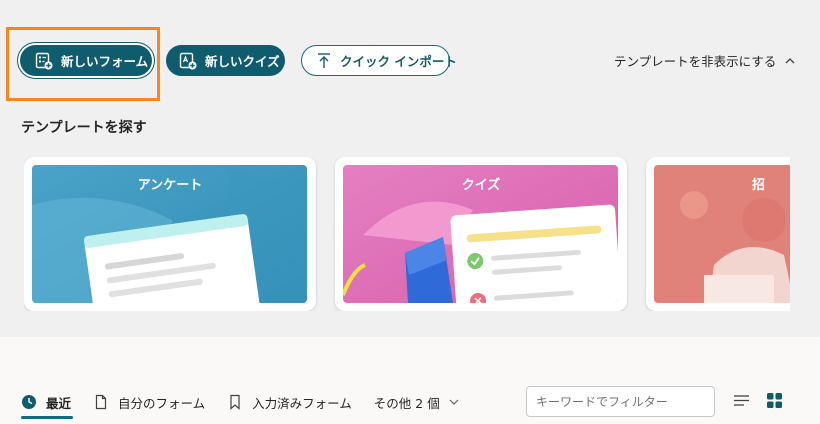 Image resolution: width=820 pixels, height=424 pixels. I want to click on filter-input, so click(620, 401).